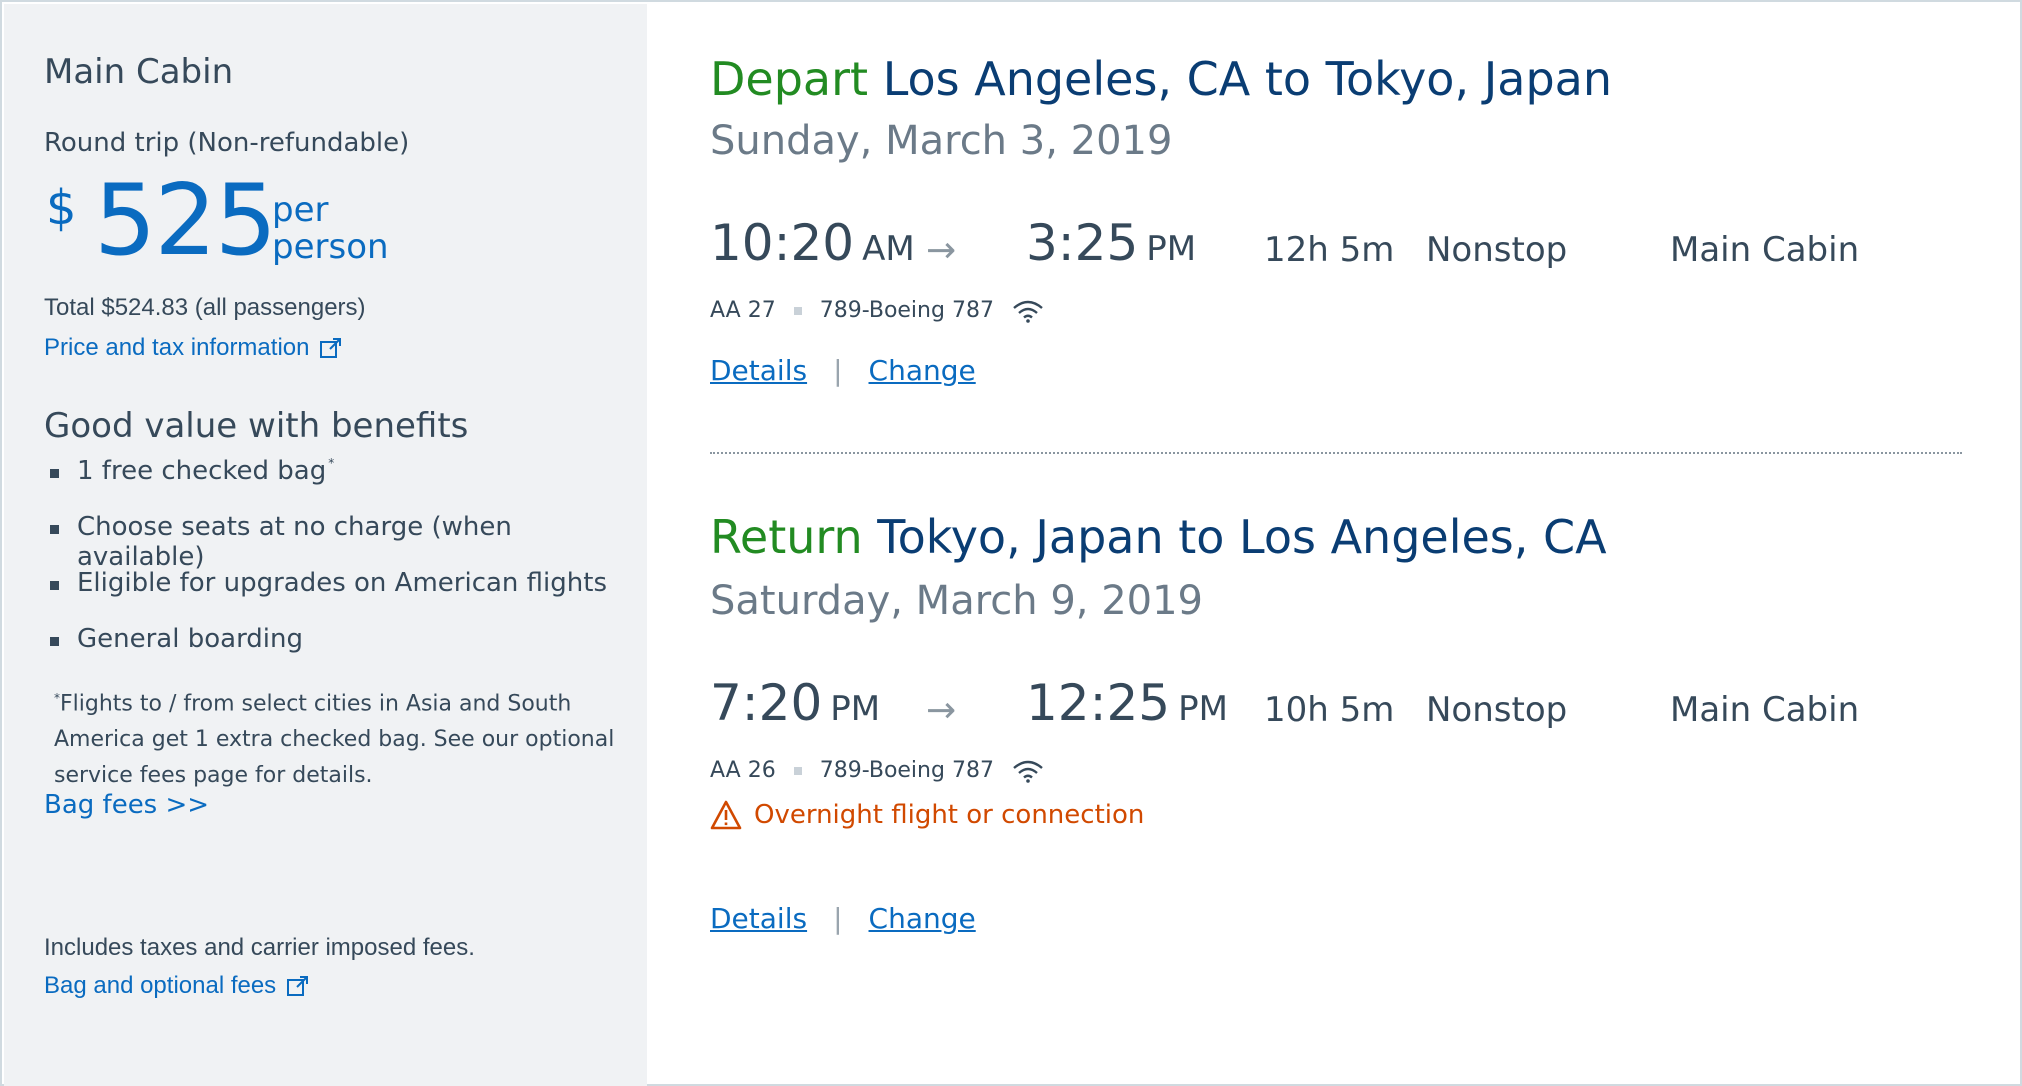 This screenshot has width=2022, height=1086. Describe the element at coordinates (256, 426) in the screenshot. I see `benefits-title: Good value with benefits` at that location.